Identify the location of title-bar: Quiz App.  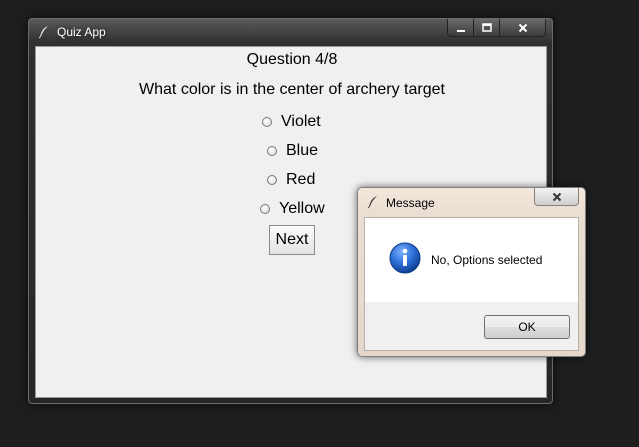
(290, 32).